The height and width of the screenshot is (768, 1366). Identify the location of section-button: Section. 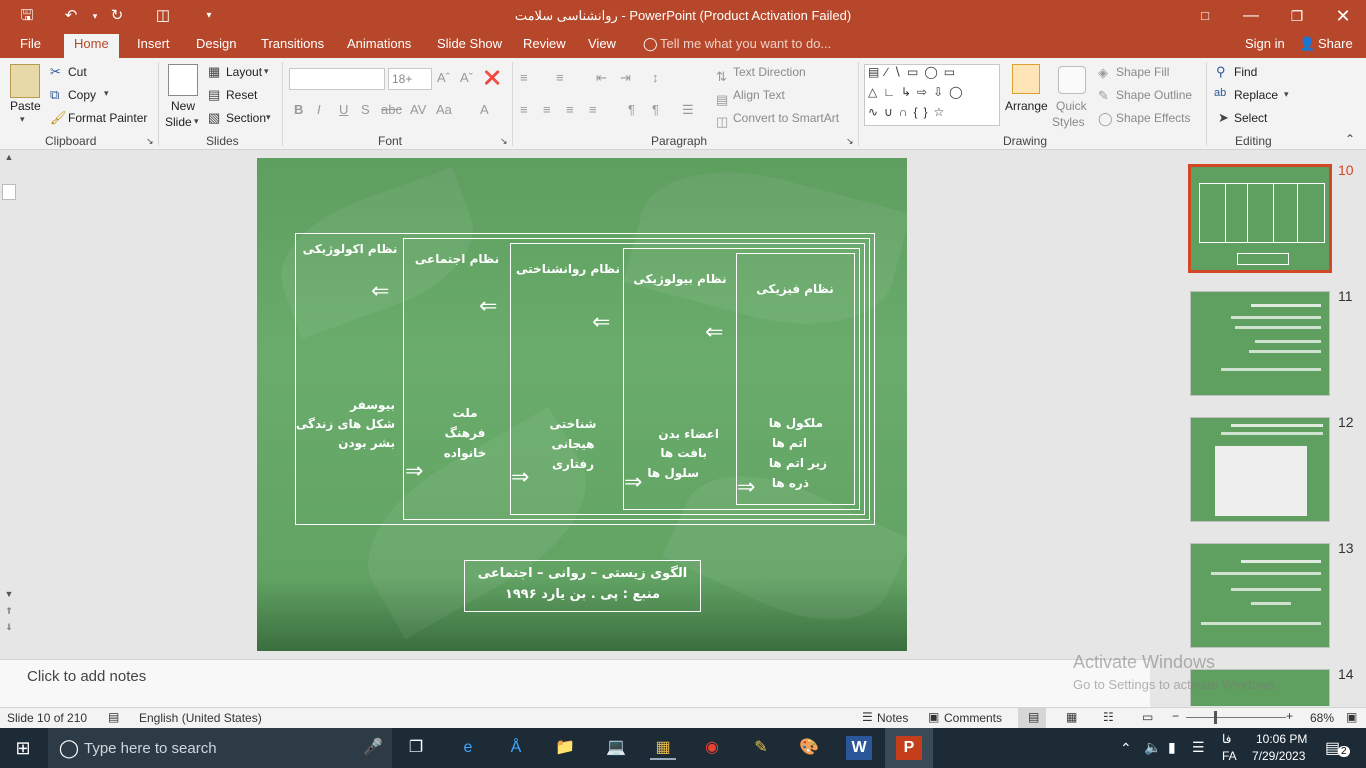
(246, 118).